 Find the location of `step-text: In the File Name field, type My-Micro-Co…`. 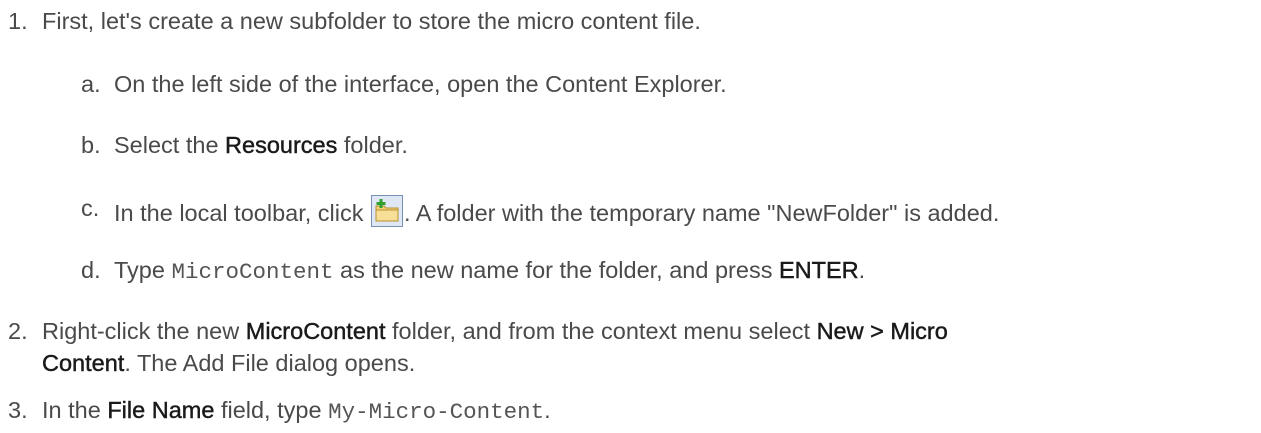

step-text: In the File Name field, type My-Micro-Co… is located at coordinates (296, 411).